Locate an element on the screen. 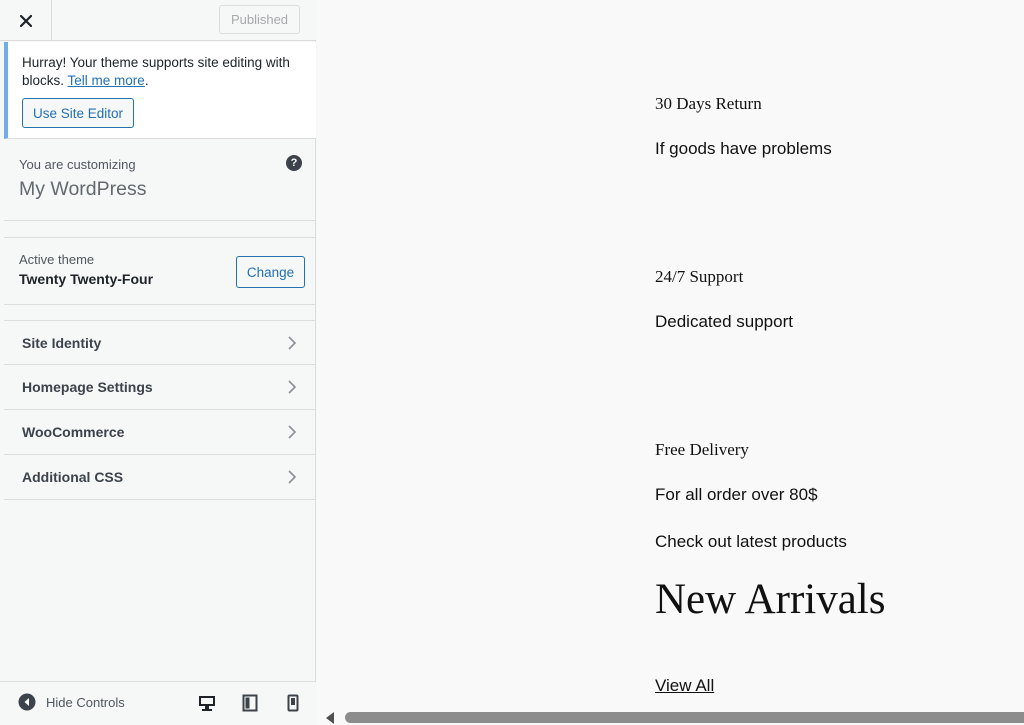  feature-text-support: Dedicated support is located at coordinates (724, 321).